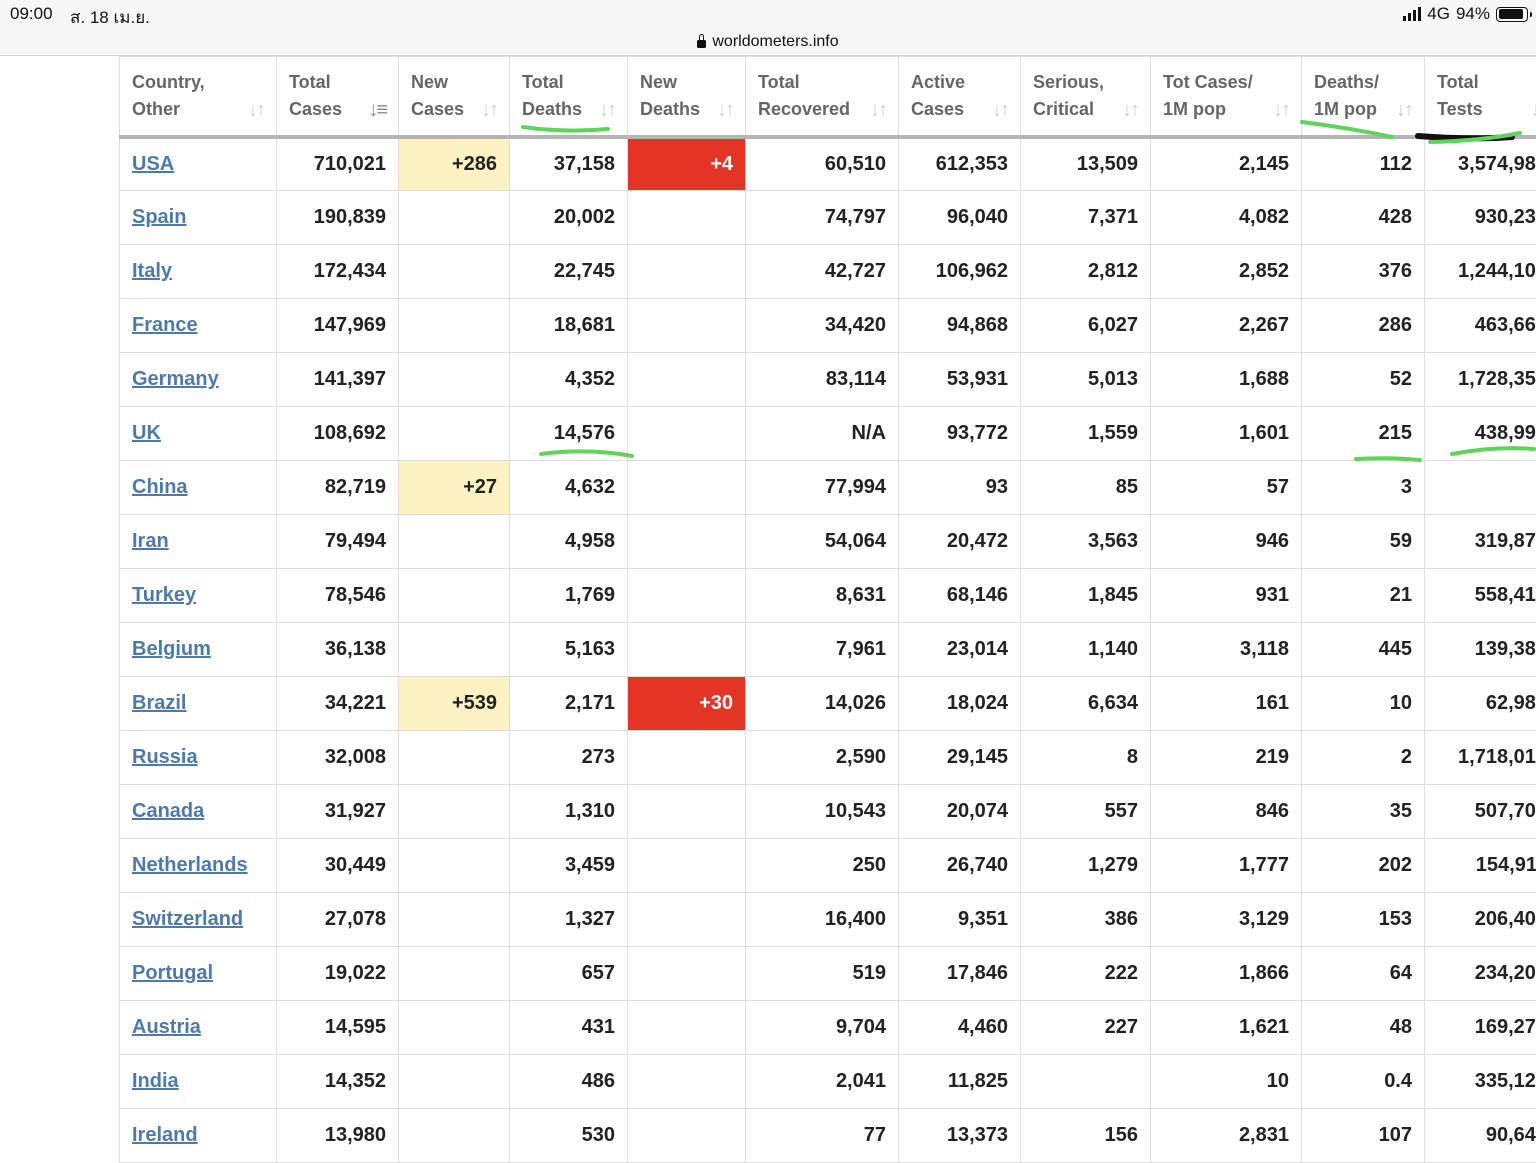 The height and width of the screenshot is (1163, 1536). Describe the element at coordinates (198, 164) in the screenshot. I see `cell-country: USA` at that location.